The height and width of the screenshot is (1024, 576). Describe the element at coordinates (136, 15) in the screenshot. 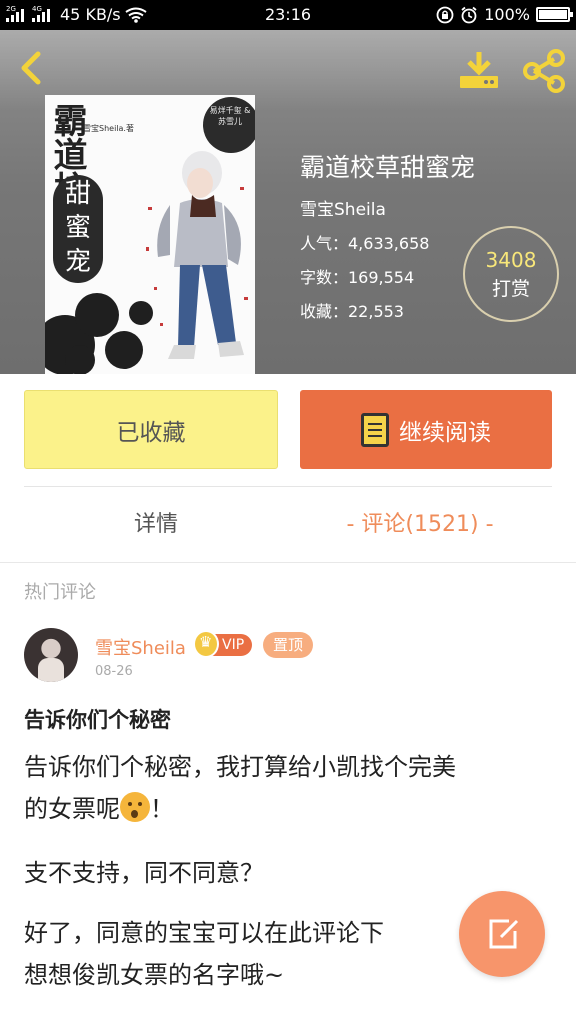

I see `wifi-icon` at that location.